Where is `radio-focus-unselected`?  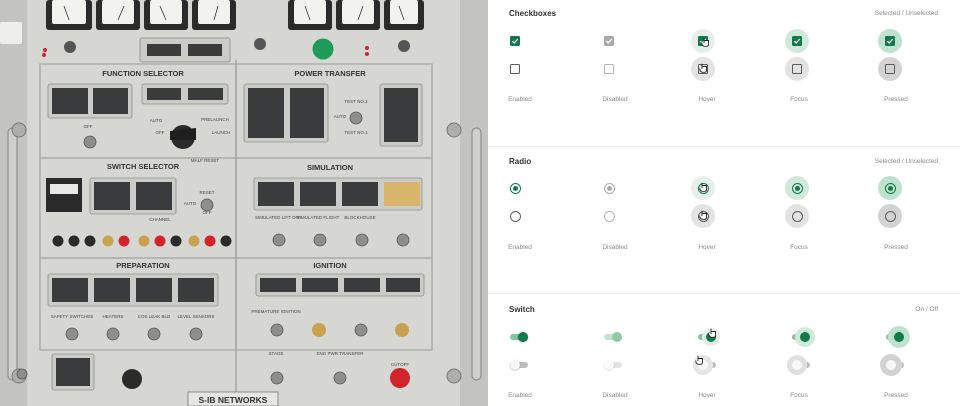 radio-focus-unselected is located at coordinates (797, 216).